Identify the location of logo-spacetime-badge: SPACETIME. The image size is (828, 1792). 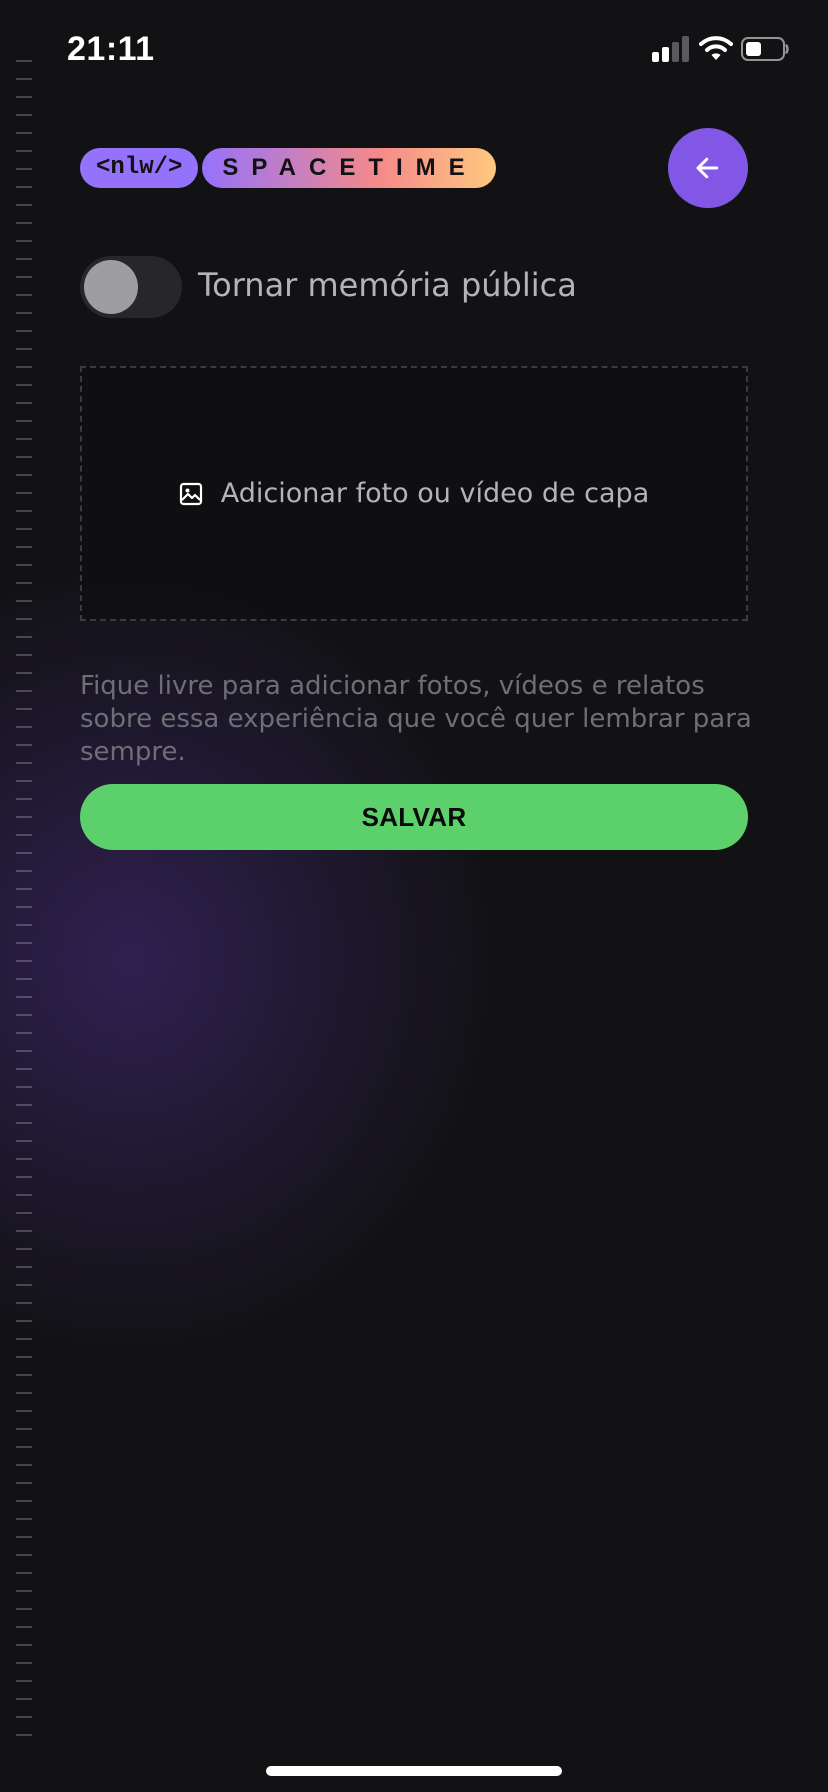
(349, 168).